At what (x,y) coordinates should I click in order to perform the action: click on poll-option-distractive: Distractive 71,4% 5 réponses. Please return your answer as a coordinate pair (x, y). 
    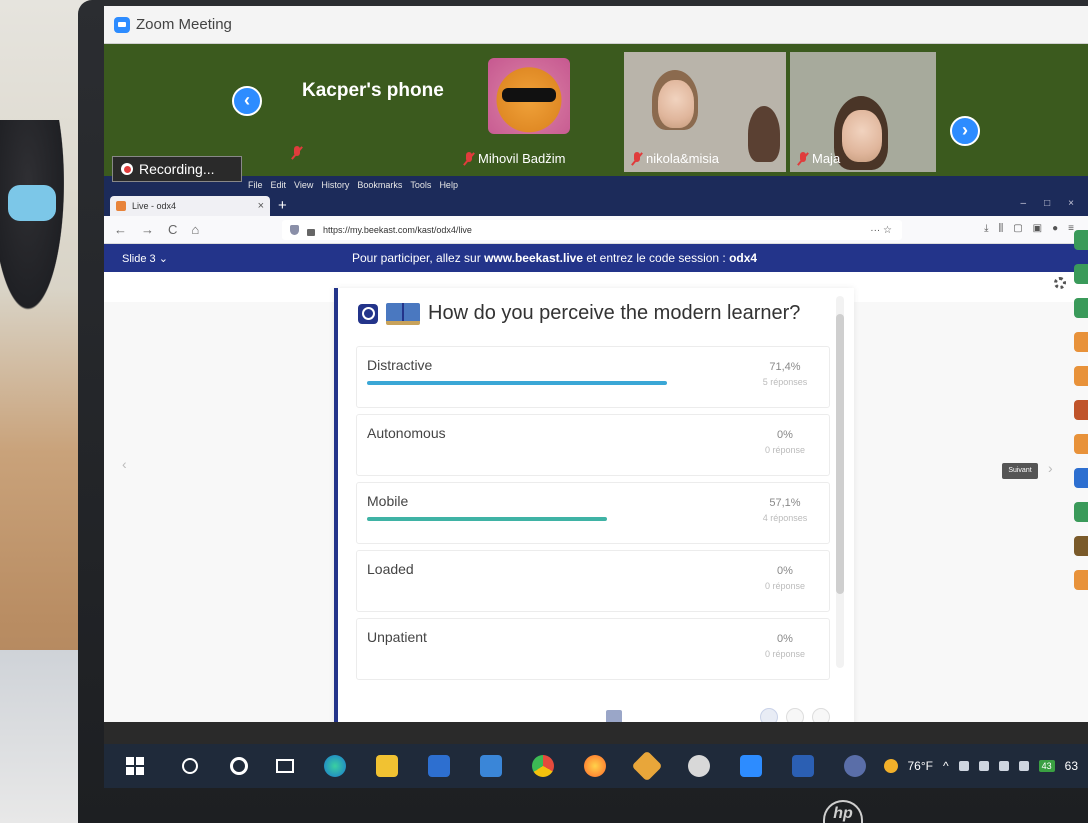
    Looking at the image, I should click on (593, 377).